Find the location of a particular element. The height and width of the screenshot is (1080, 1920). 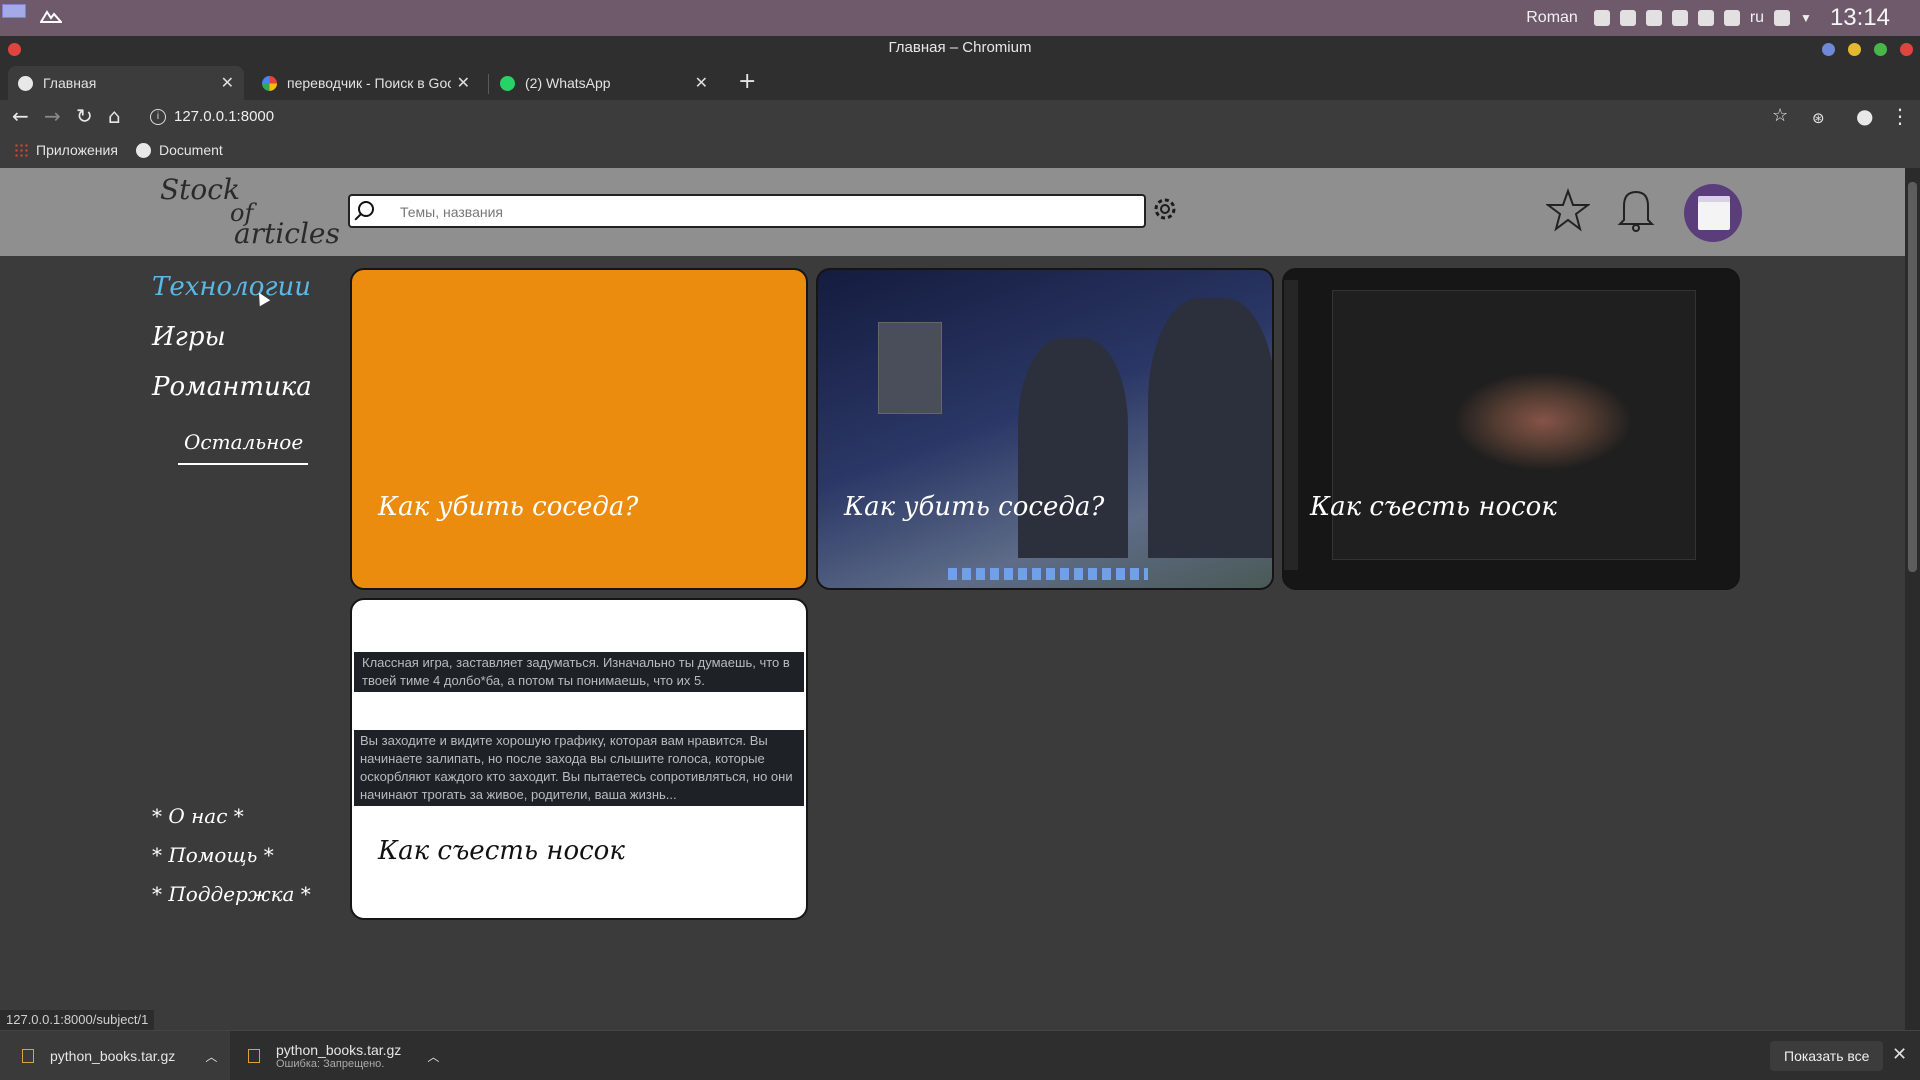

nav-other: Остальное is located at coordinates (243, 442).